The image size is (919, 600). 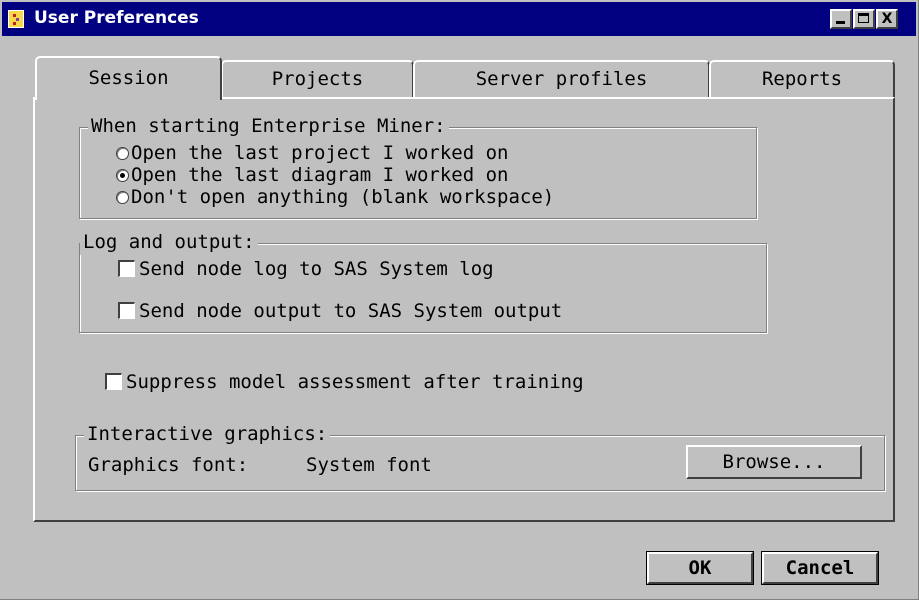 I want to click on tab-label: Projects, so click(x=317, y=79).